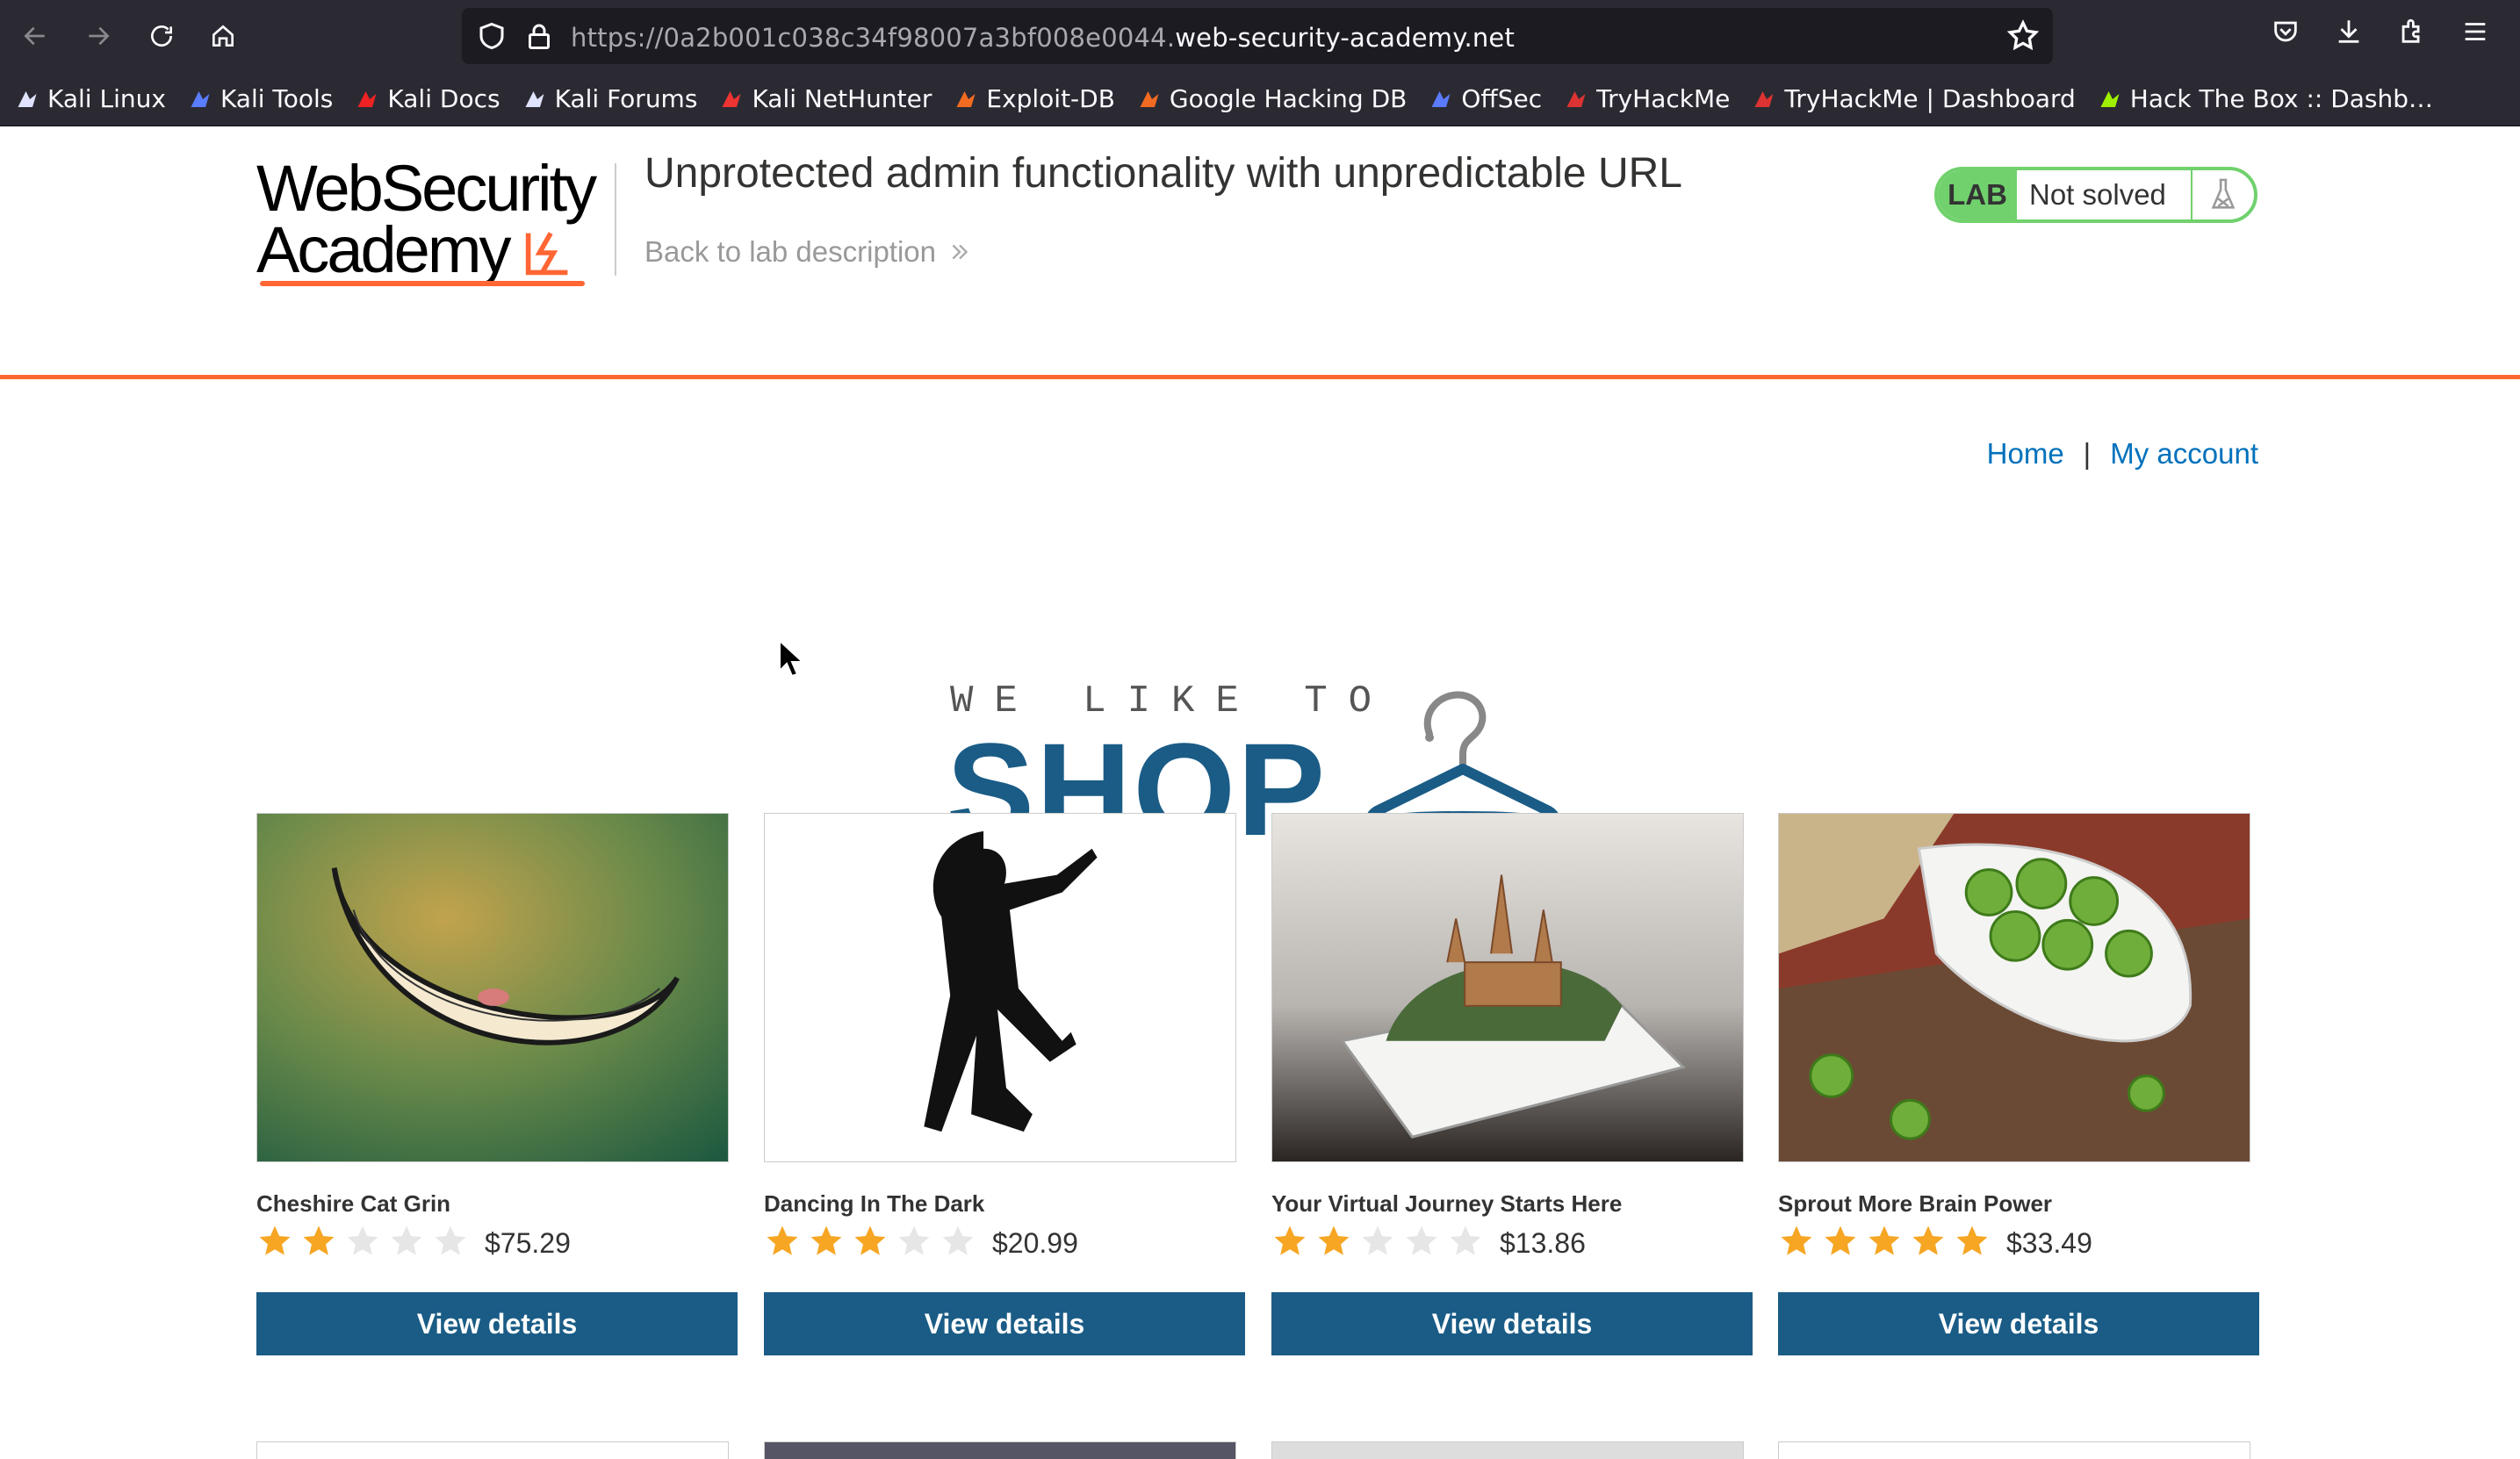 Image resolution: width=2520 pixels, height=1459 pixels. I want to click on bookmark-label: TryHackMe | Dashboard, so click(1930, 98).